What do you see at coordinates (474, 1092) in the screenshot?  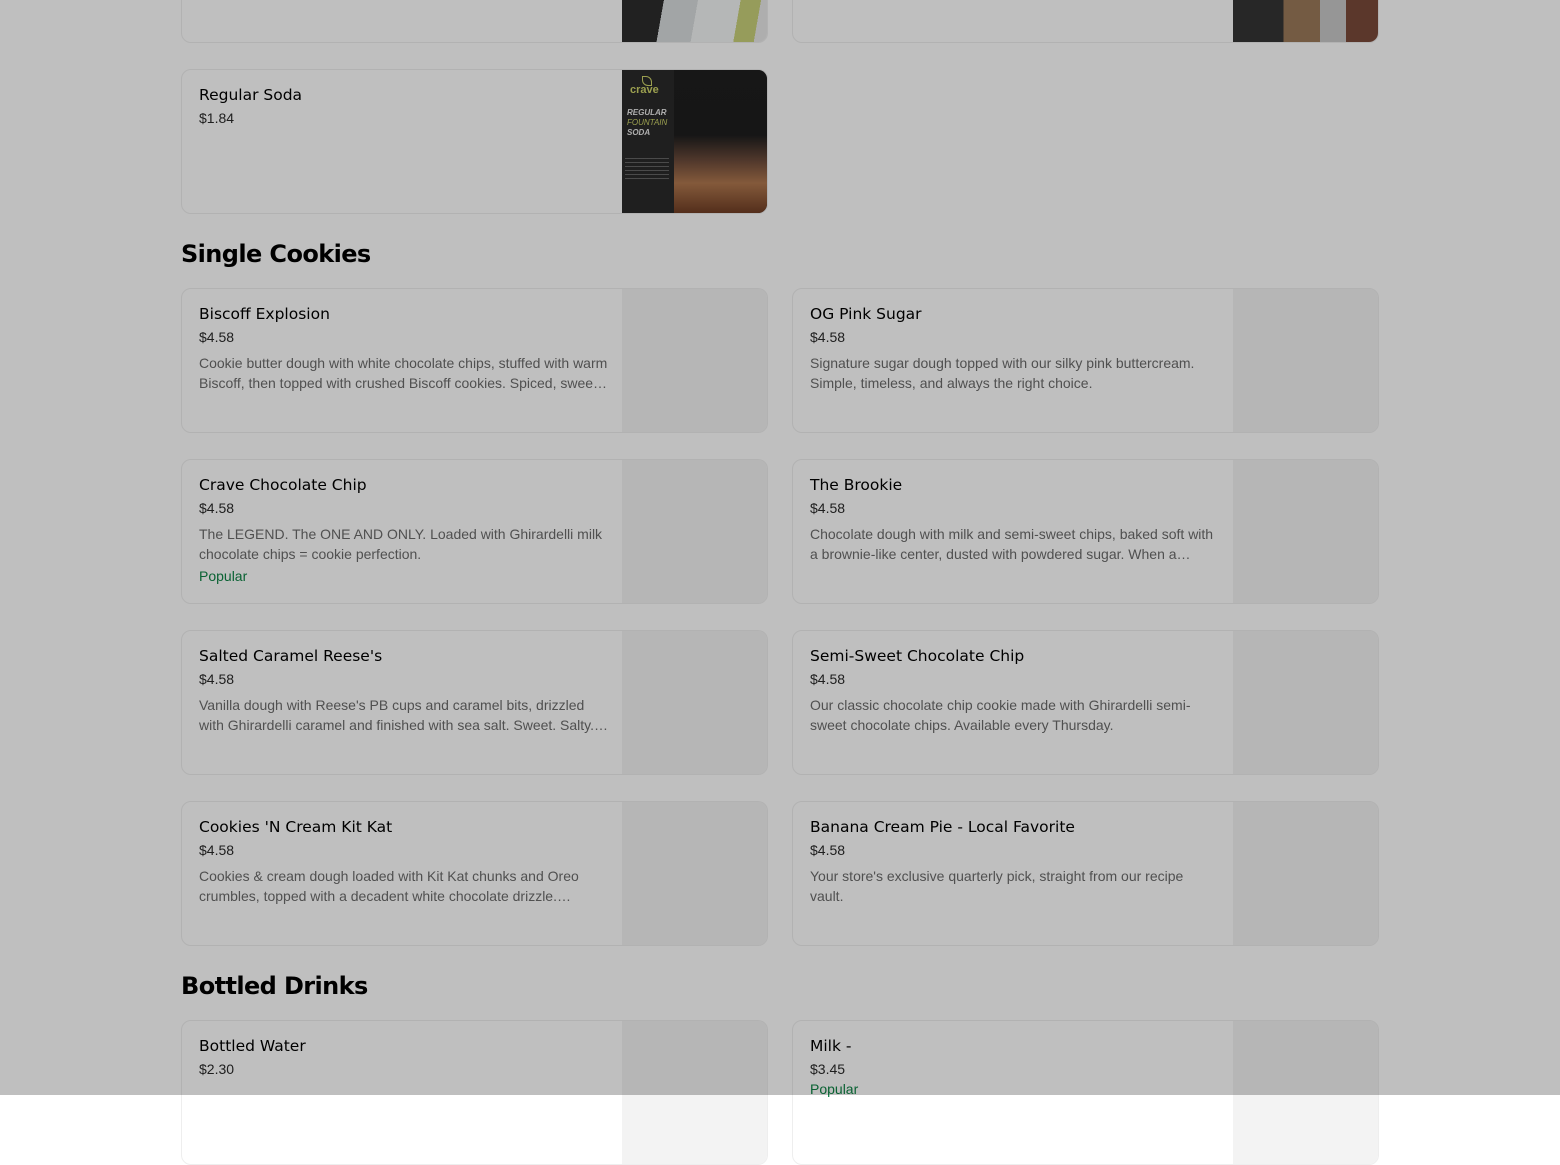 I see `menu-item-bottled-water: Bottled Water $2.30` at bounding box center [474, 1092].